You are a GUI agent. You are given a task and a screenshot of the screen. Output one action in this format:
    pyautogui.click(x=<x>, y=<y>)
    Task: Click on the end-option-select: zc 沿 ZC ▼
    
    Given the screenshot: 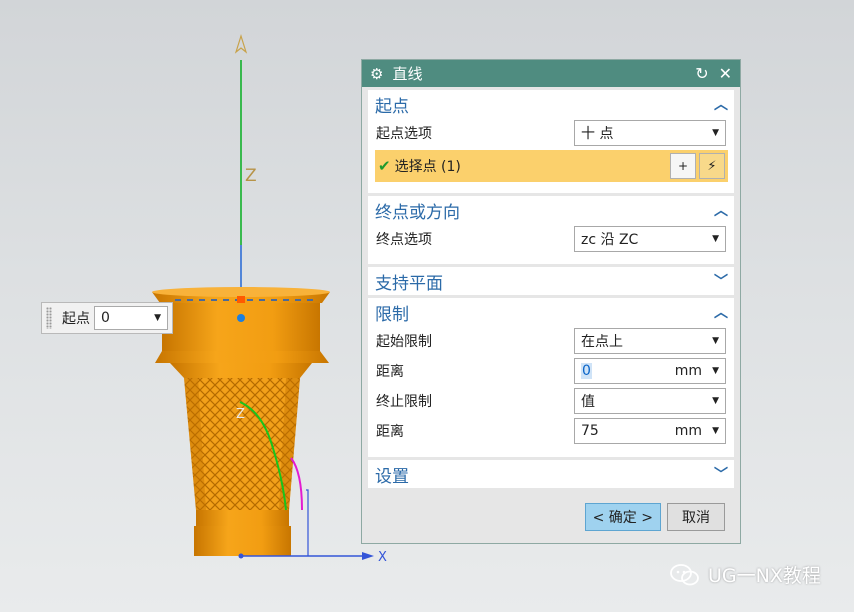 What is the action you would take?
    pyautogui.click(x=650, y=239)
    